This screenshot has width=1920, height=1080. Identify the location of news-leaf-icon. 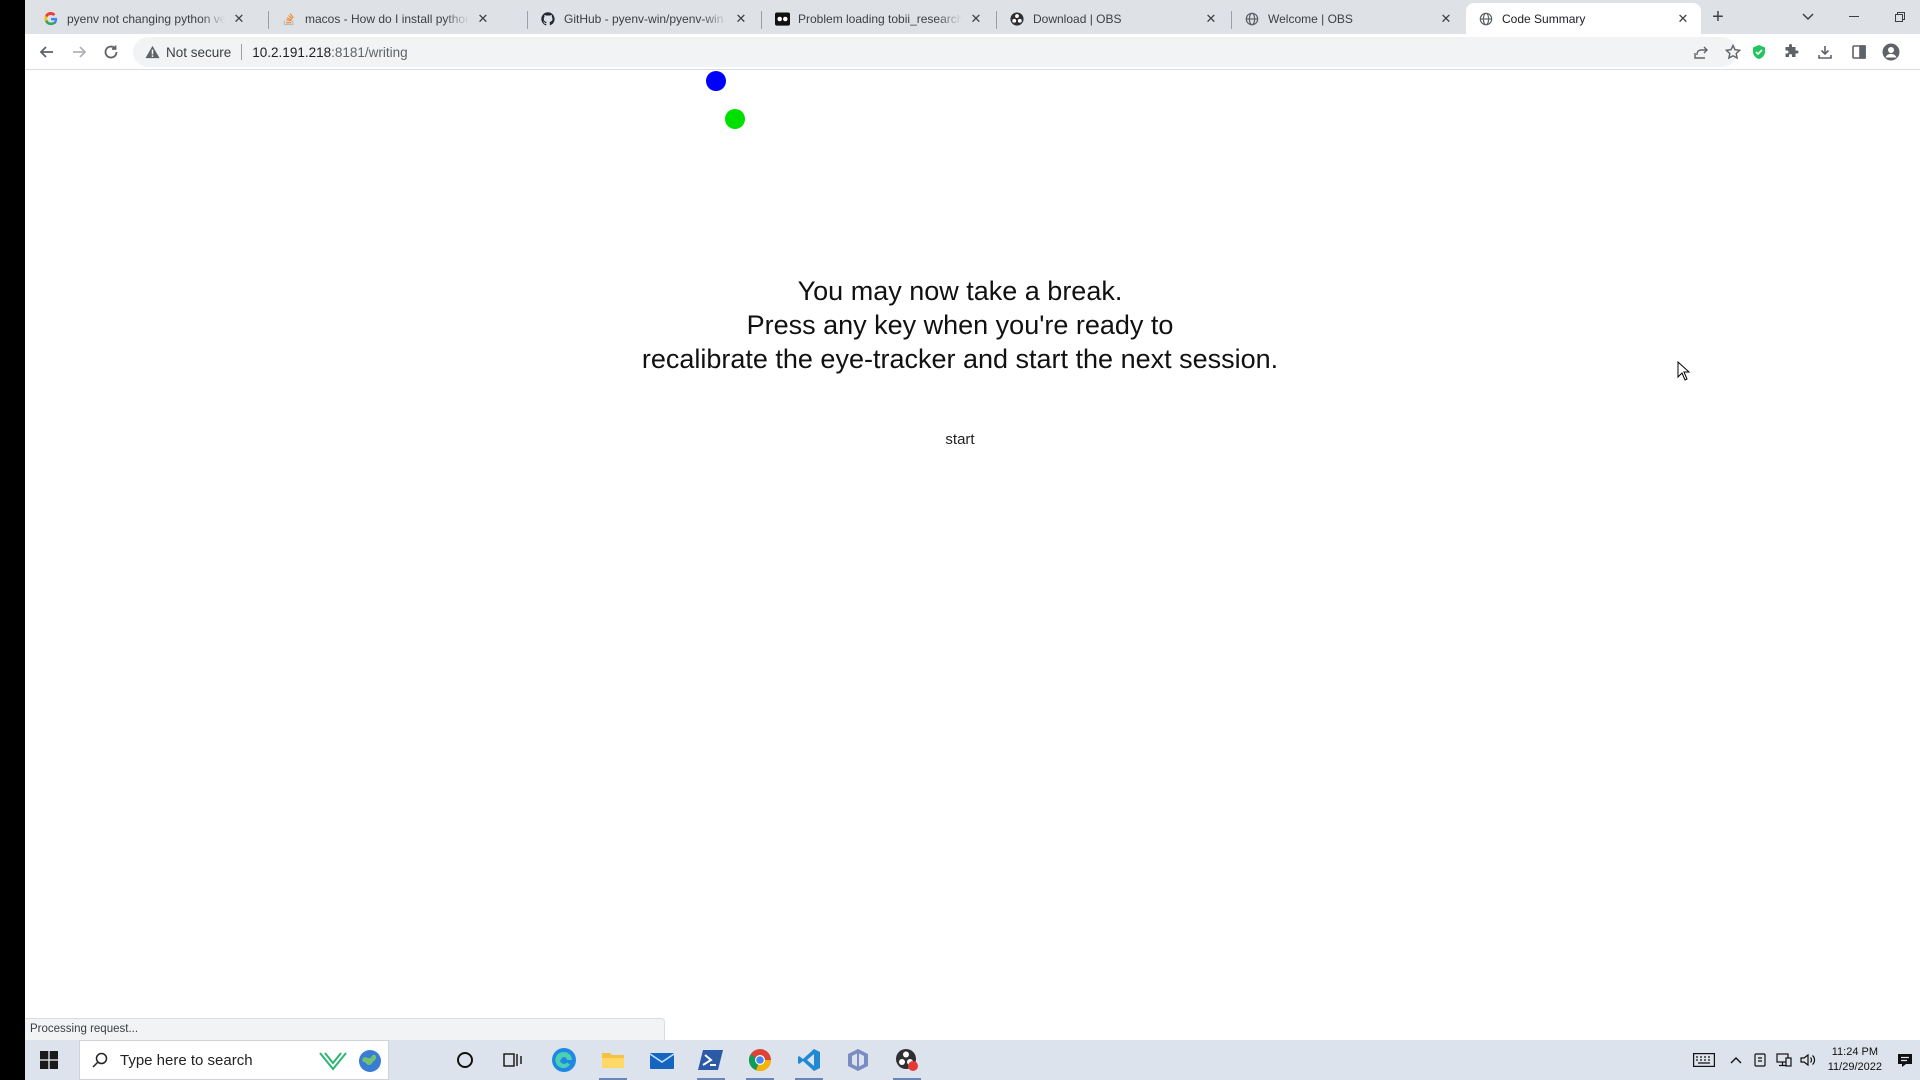
(333, 1063).